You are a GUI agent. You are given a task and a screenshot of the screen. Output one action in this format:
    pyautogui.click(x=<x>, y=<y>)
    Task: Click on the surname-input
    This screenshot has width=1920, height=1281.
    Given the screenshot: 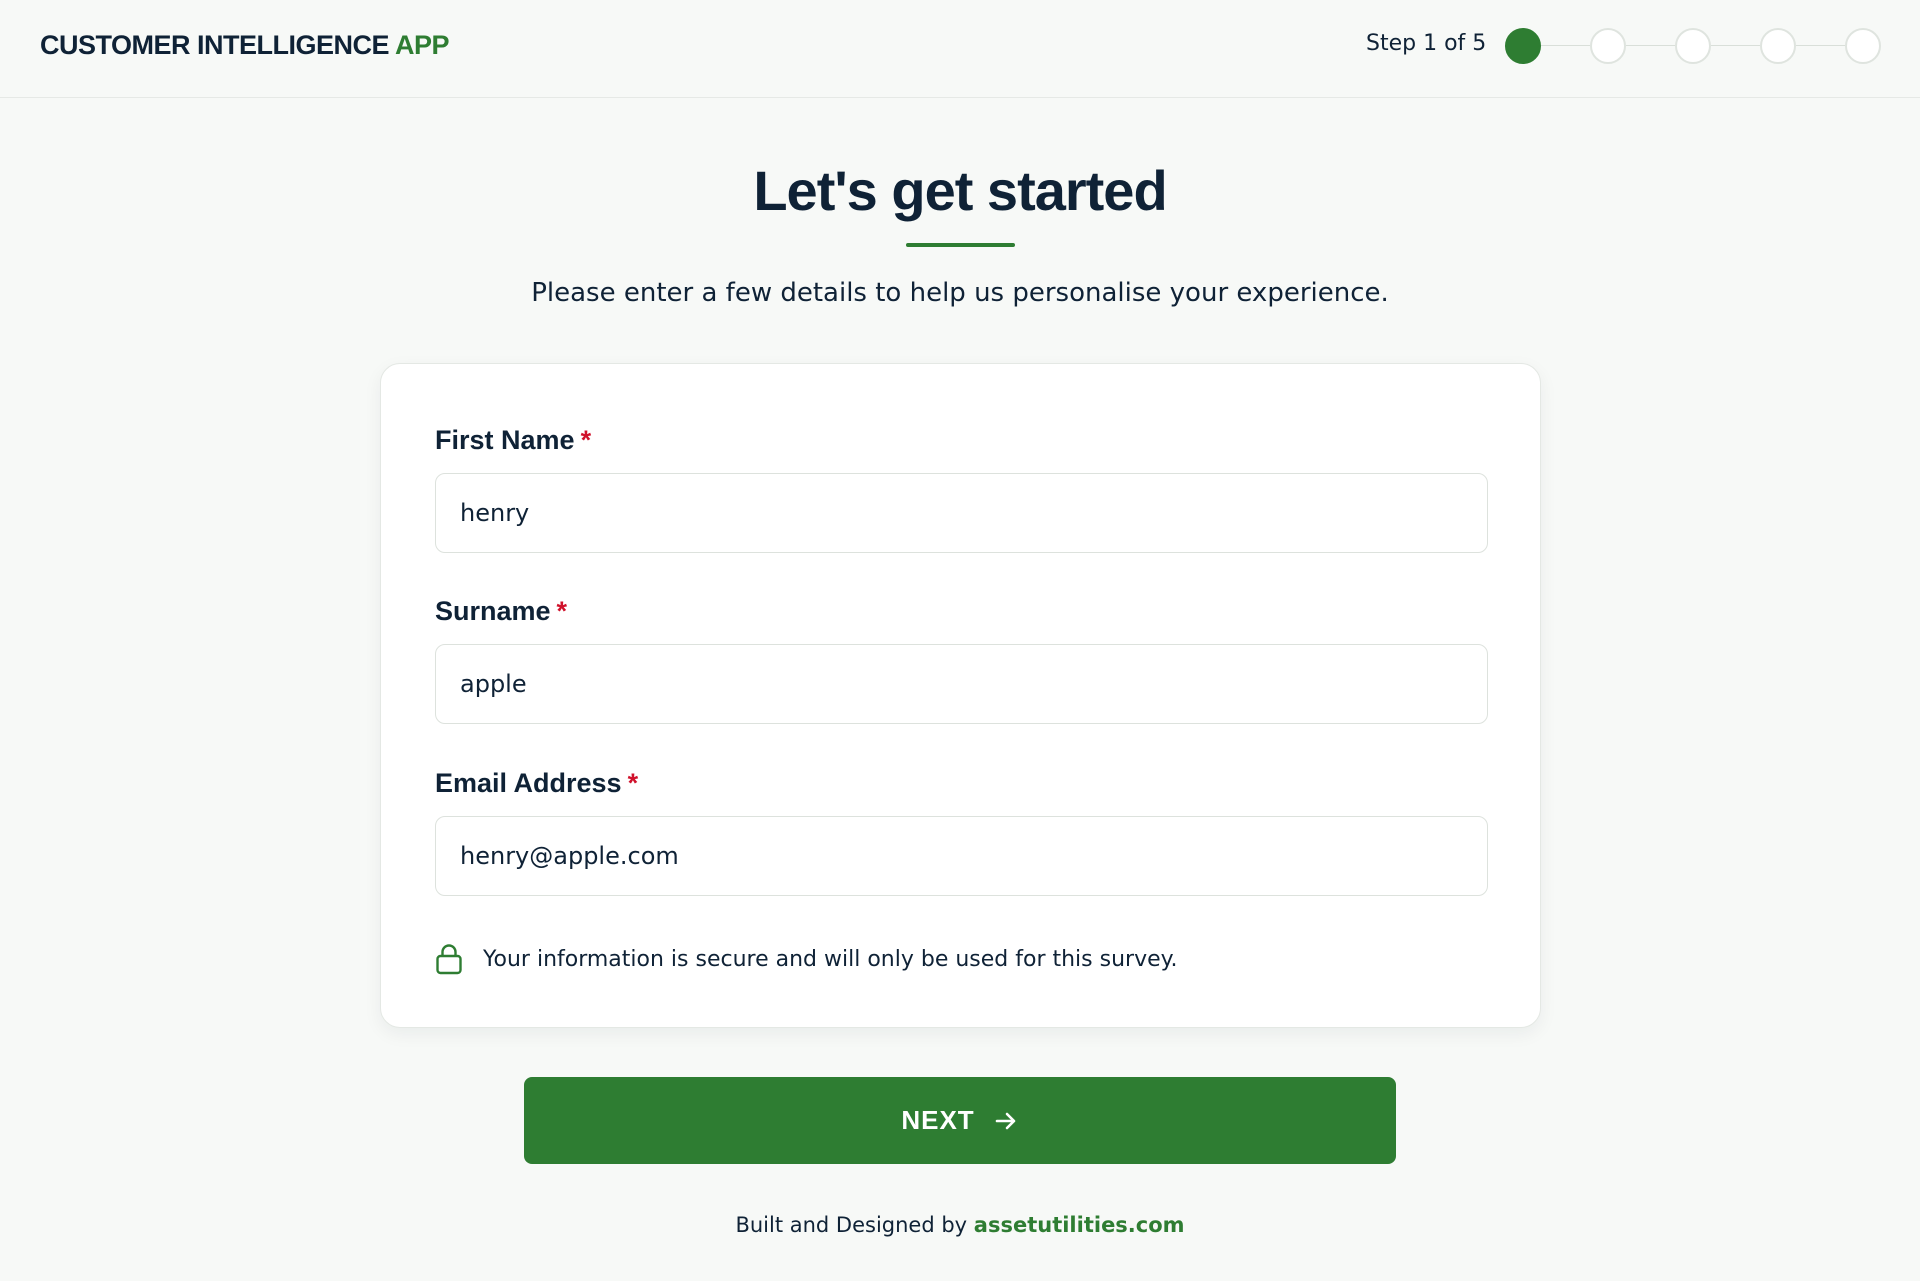 What is the action you would take?
    pyautogui.click(x=961, y=684)
    